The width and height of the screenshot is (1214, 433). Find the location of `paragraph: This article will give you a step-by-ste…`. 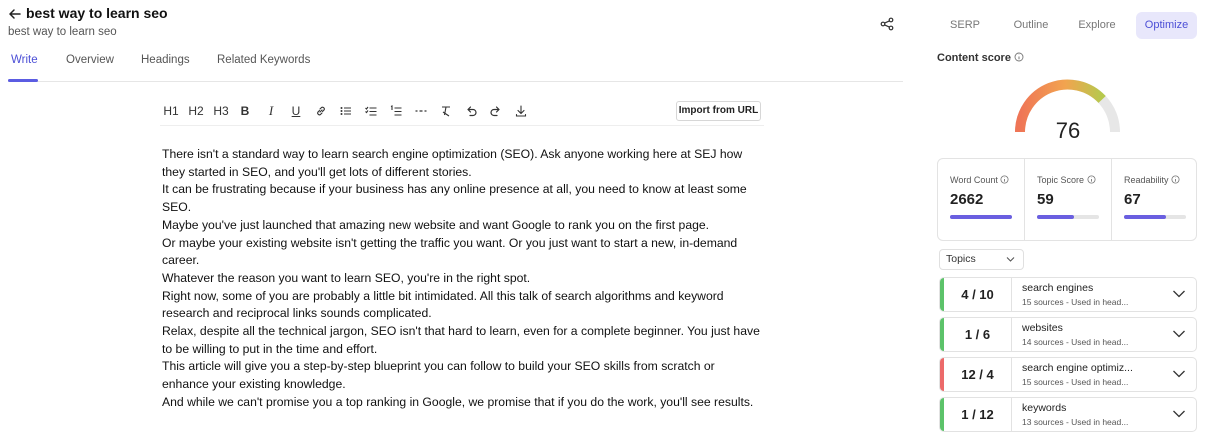

paragraph: This article will give you a step-by-ste… is located at coordinates (438, 375).